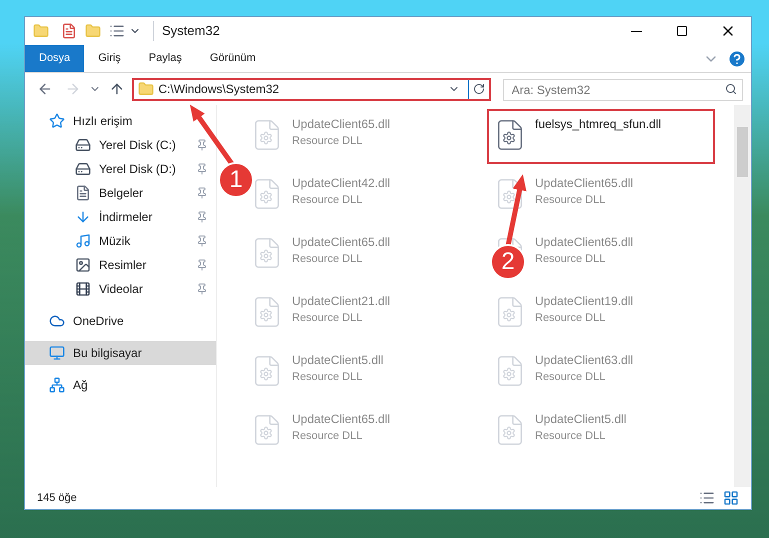 This screenshot has width=769, height=538. I want to click on minimize-icon, so click(636, 31).